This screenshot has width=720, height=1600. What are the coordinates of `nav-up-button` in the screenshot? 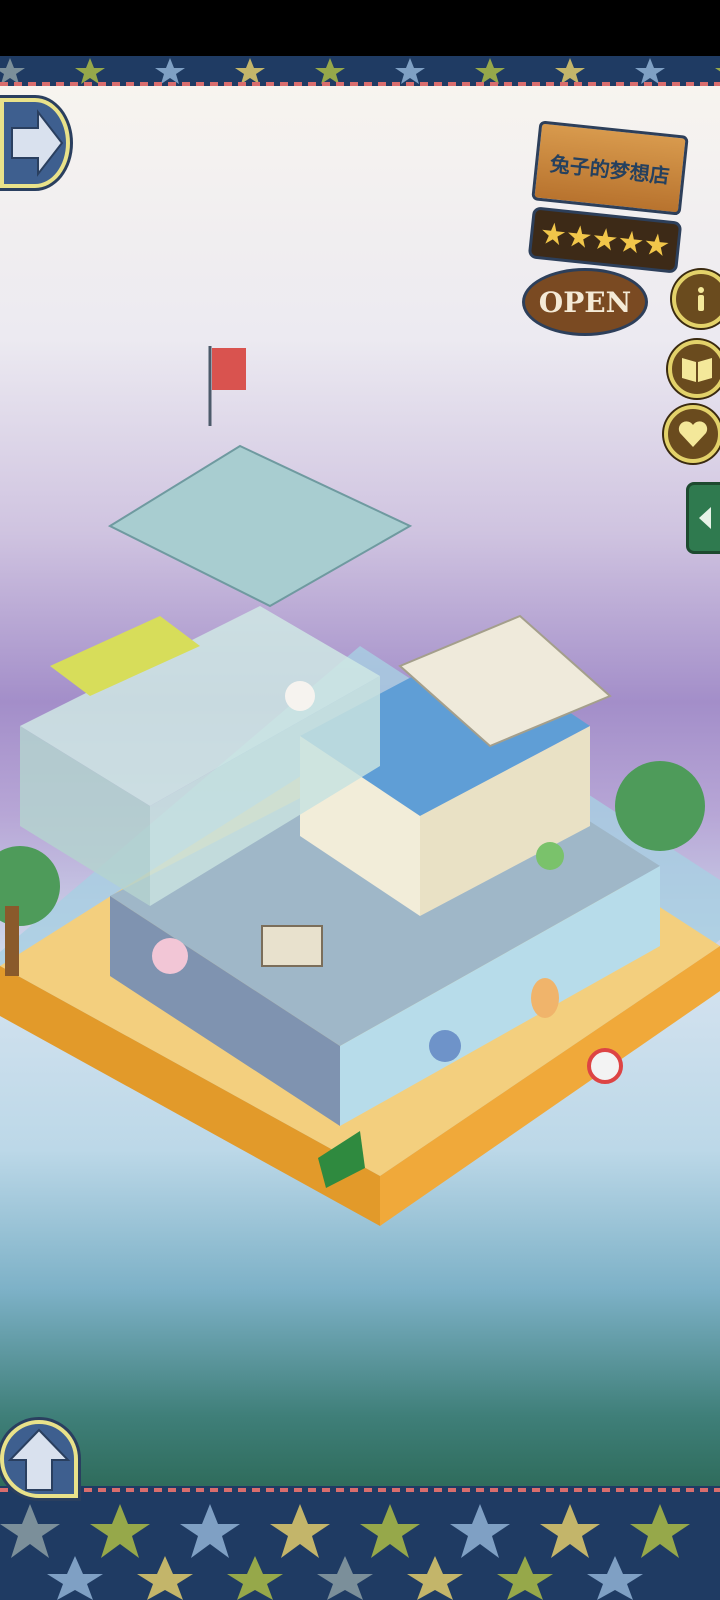 It's located at (39, 1459).